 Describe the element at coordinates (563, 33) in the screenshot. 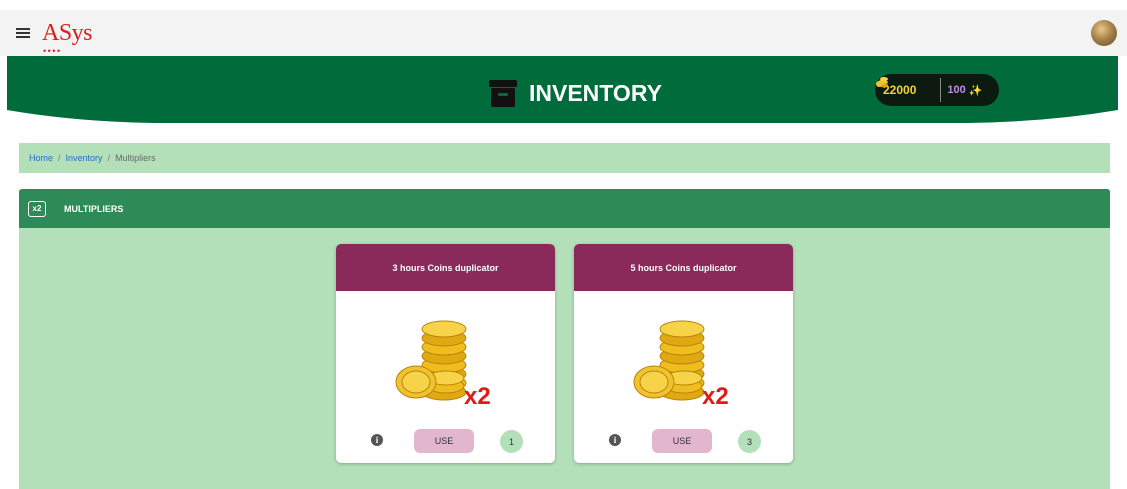

I see `top-navbar: ASys ••••` at that location.